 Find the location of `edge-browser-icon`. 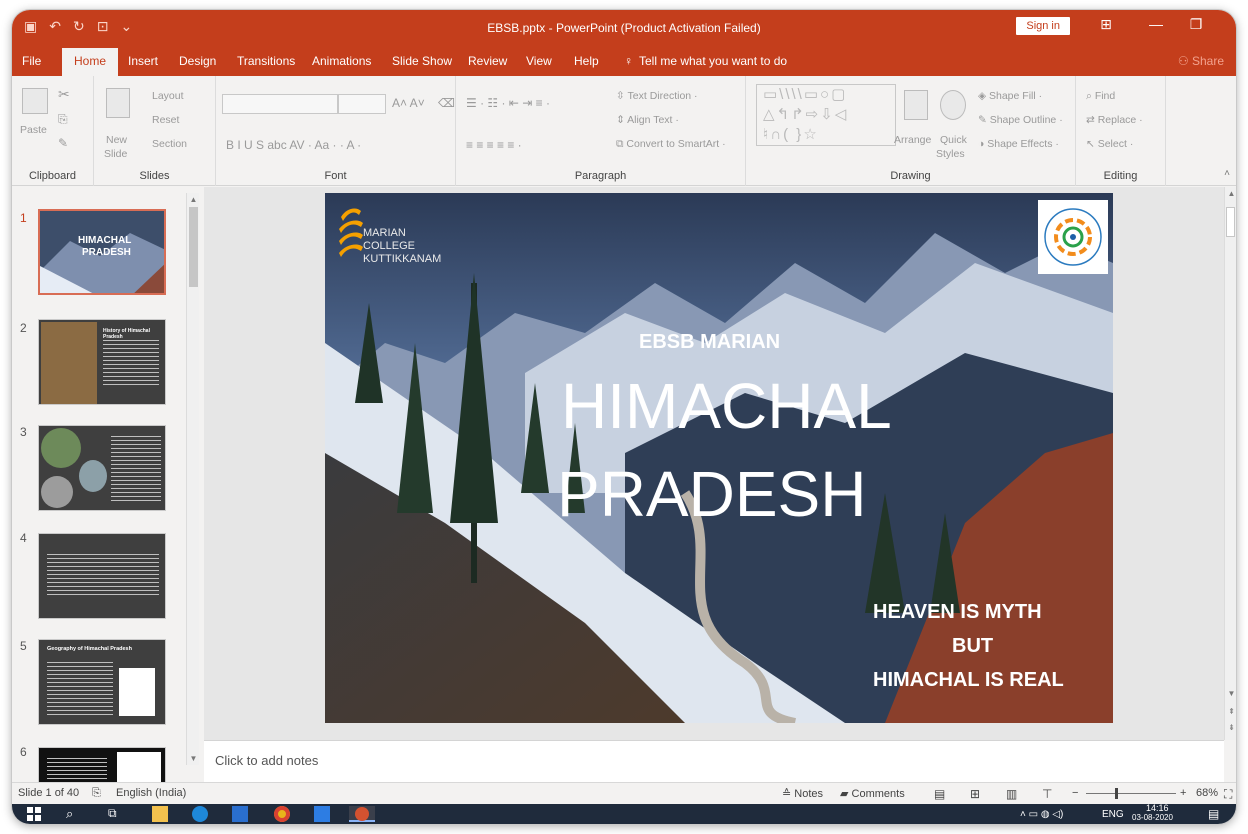

edge-browser-icon is located at coordinates (200, 814).